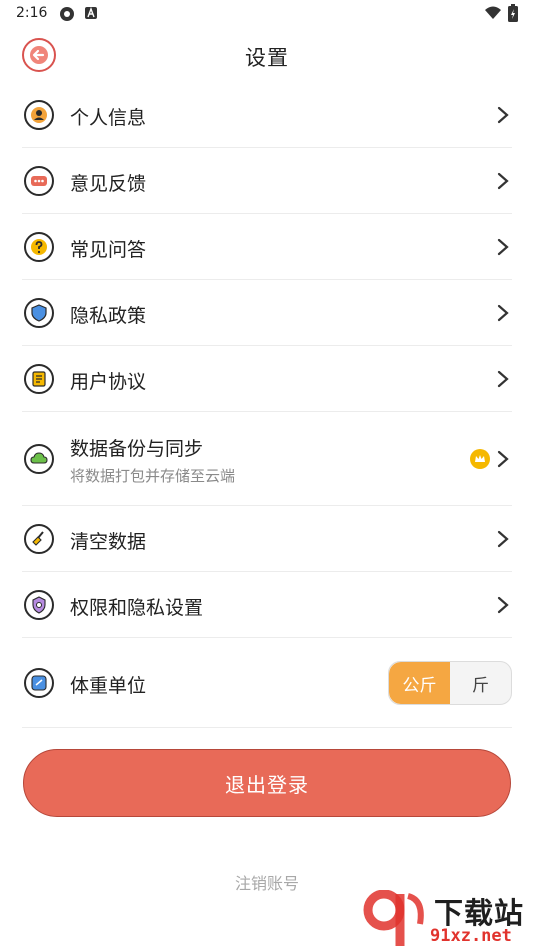 This screenshot has width=534, height=950. Describe the element at coordinates (39, 379) in the screenshot. I see `document-icon` at that location.